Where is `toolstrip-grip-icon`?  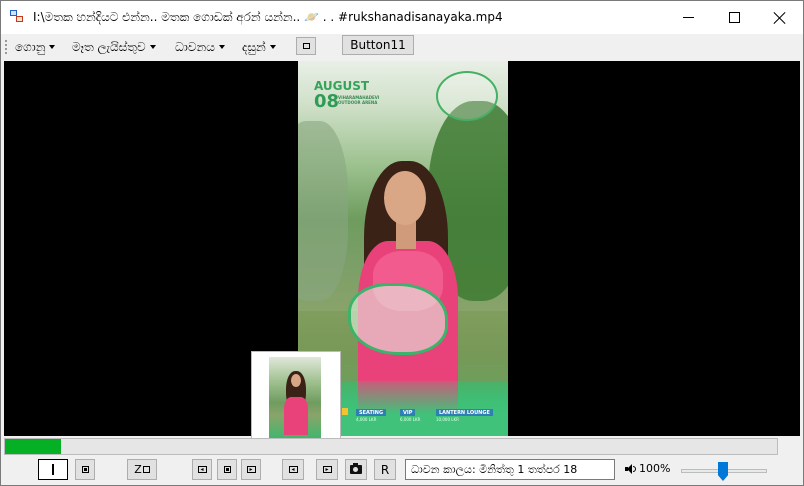
toolstrip-grip-icon is located at coordinates (6, 47).